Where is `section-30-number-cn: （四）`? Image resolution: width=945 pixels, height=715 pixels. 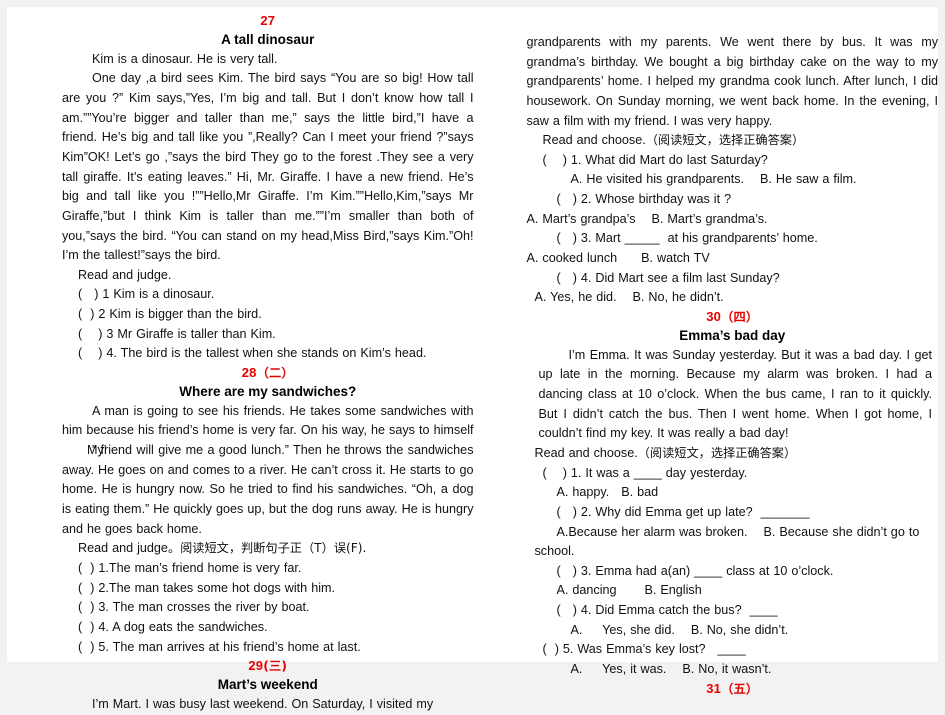 section-30-number-cn: （四） is located at coordinates (740, 316).